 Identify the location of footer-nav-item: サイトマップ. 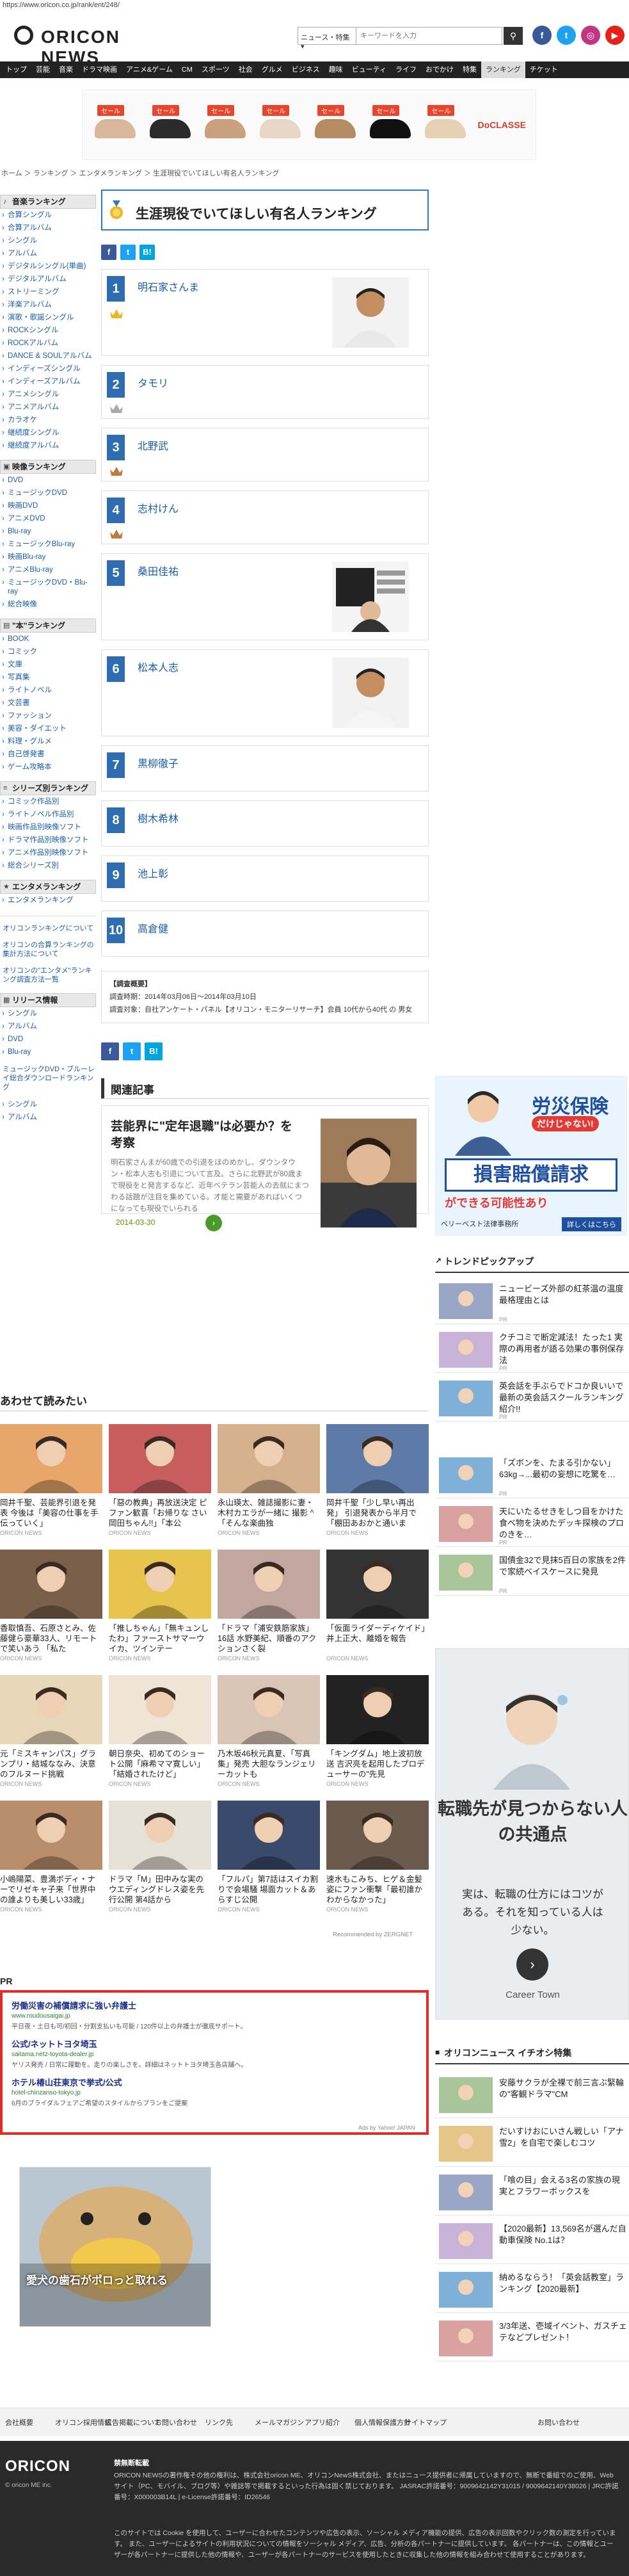
(426, 2422).